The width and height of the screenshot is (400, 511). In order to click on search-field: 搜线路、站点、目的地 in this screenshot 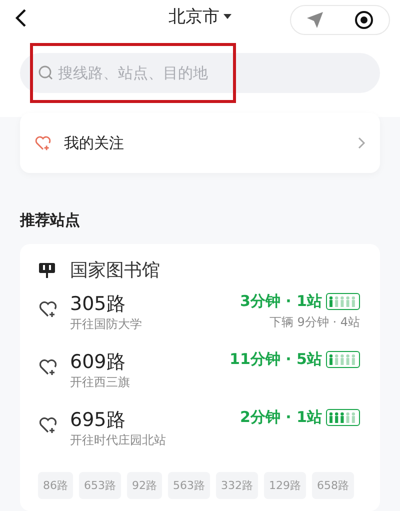, I will do `click(200, 73)`.